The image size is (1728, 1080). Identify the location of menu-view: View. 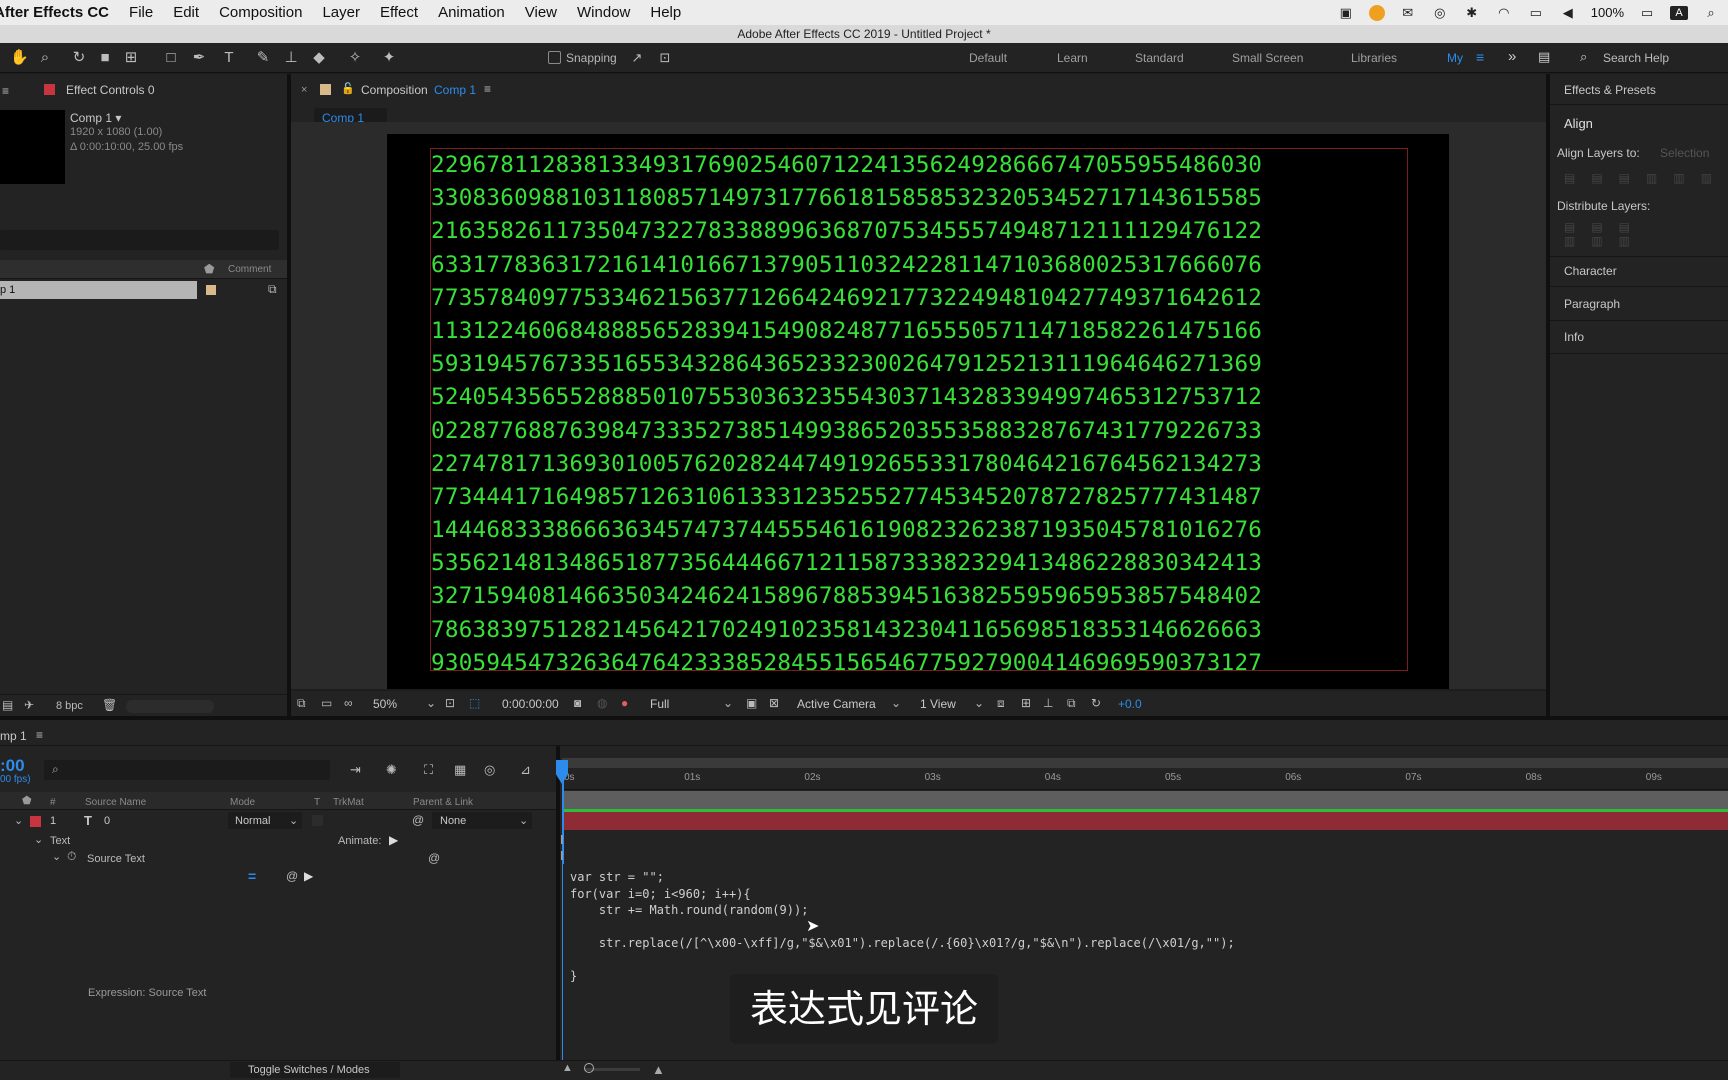
(541, 12).